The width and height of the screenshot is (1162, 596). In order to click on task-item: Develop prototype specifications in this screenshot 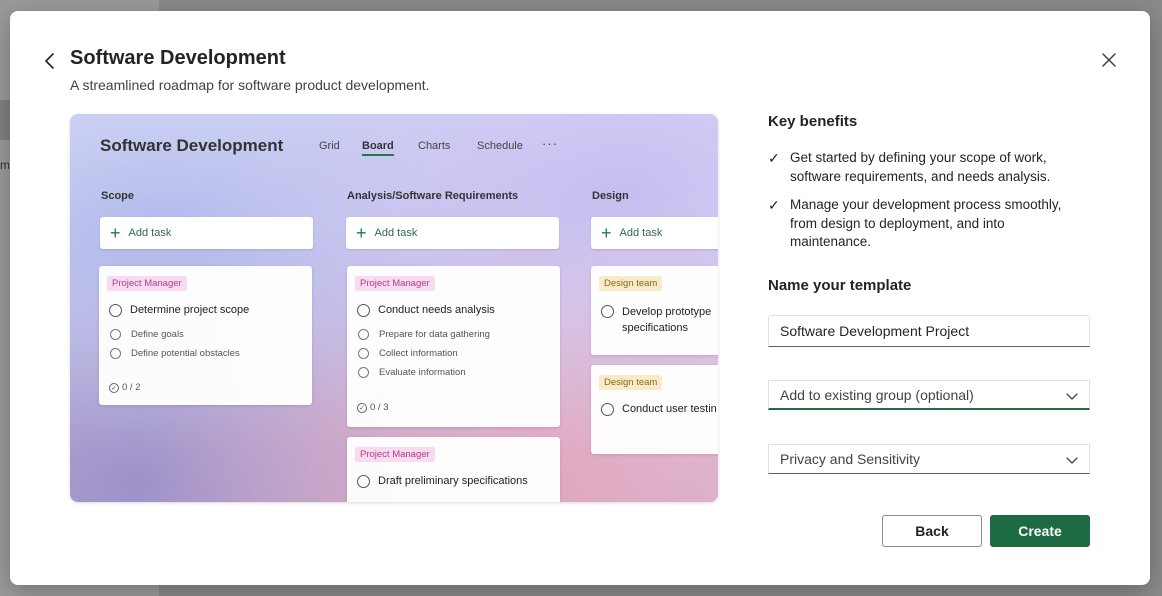, I will do `click(659, 320)`.